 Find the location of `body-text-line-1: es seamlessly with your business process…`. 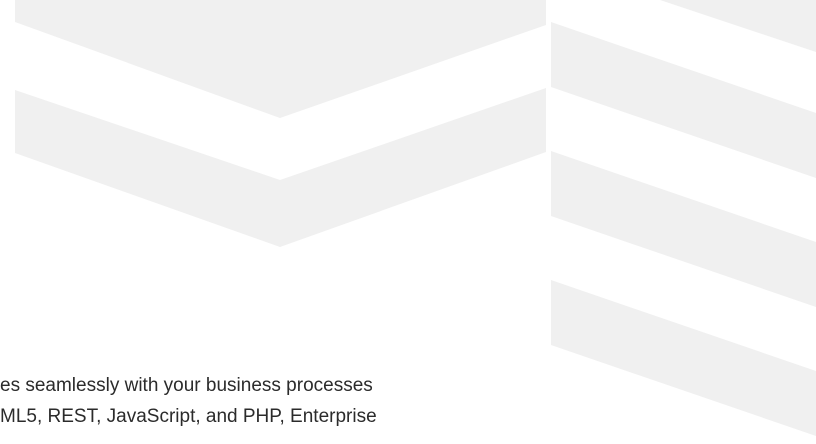

body-text-line-1: es seamlessly with your business process… is located at coordinates (186, 385).